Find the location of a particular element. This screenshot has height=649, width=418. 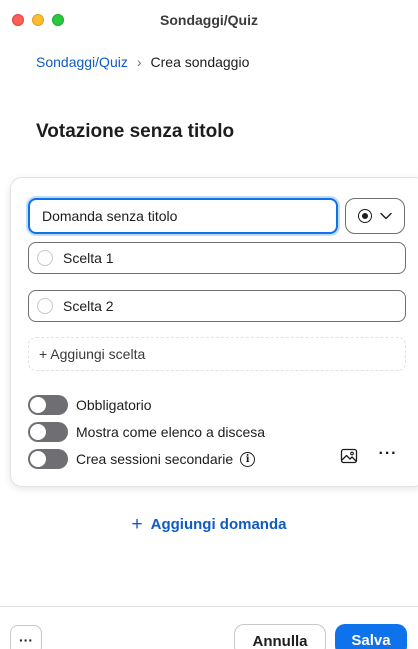

breadcrumb-polls-link: Sondaggi/Quiz is located at coordinates (82, 62).